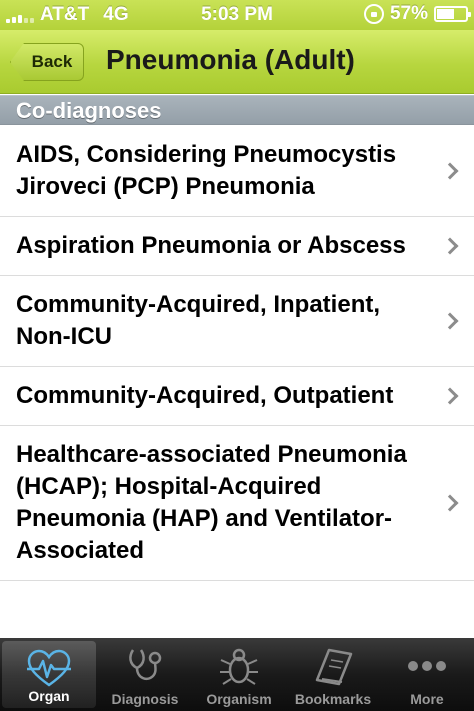 The image size is (474, 711). What do you see at coordinates (446, 14) in the screenshot?
I see `battery-fill` at bounding box center [446, 14].